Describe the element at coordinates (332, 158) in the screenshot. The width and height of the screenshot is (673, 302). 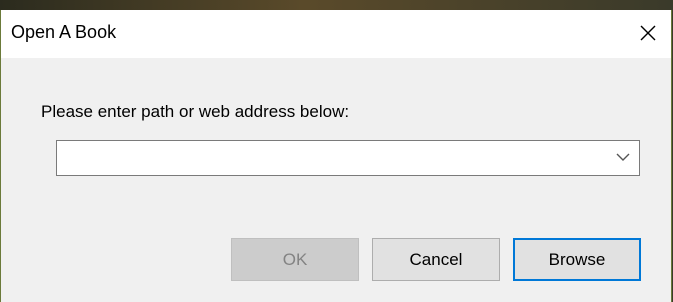
I see `path-input` at that location.